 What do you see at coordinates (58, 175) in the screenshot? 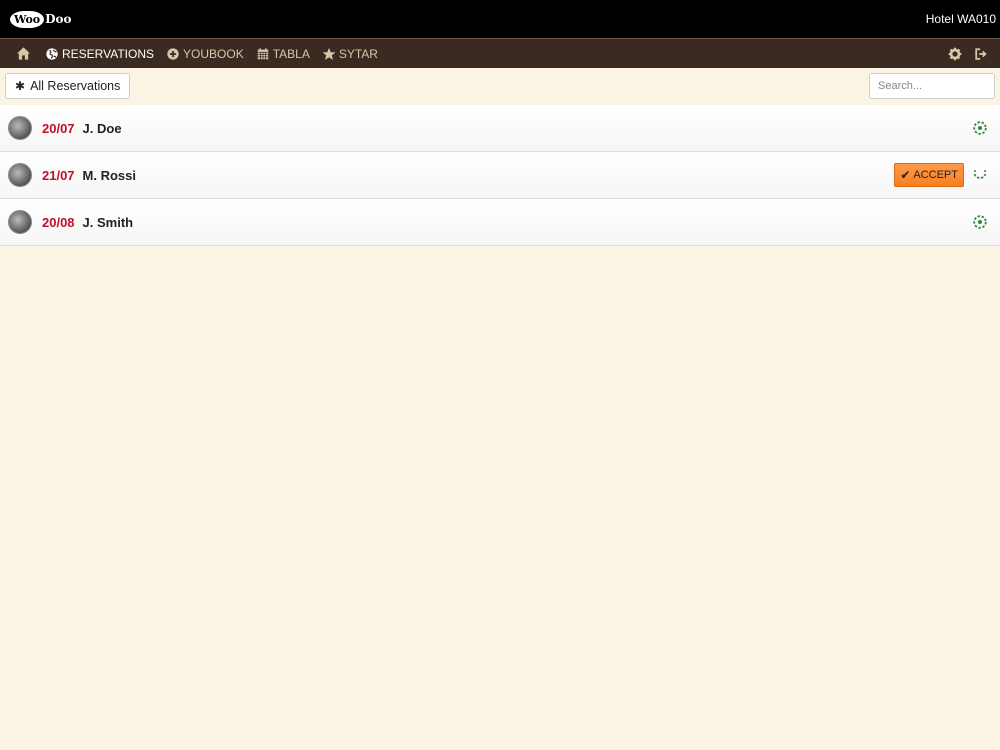
I see `reservation-date: 21/07` at bounding box center [58, 175].